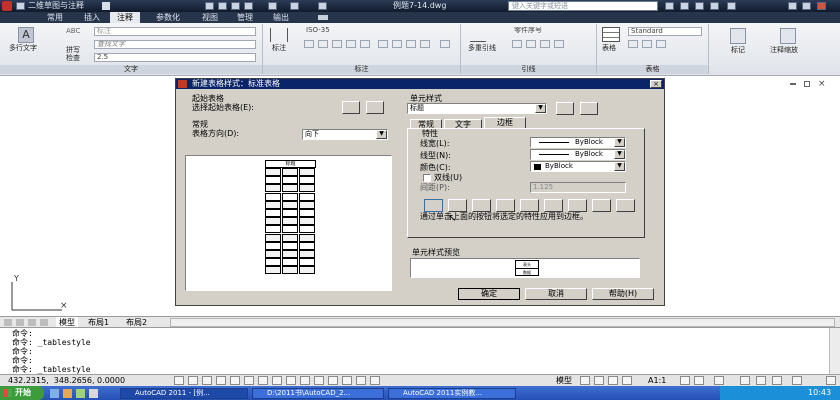  Describe the element at coordinates (361, 380) in the screenshot. I see `sc-toggle` at that location.